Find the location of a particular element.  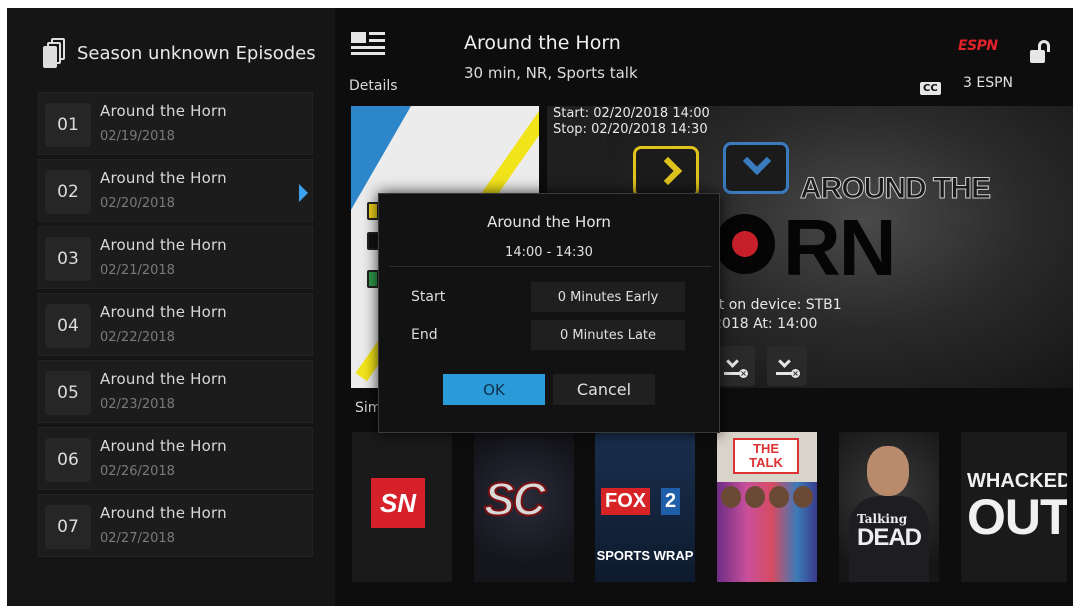

show-logo-line1: AROUND THE is located at coordinates (896, 189).